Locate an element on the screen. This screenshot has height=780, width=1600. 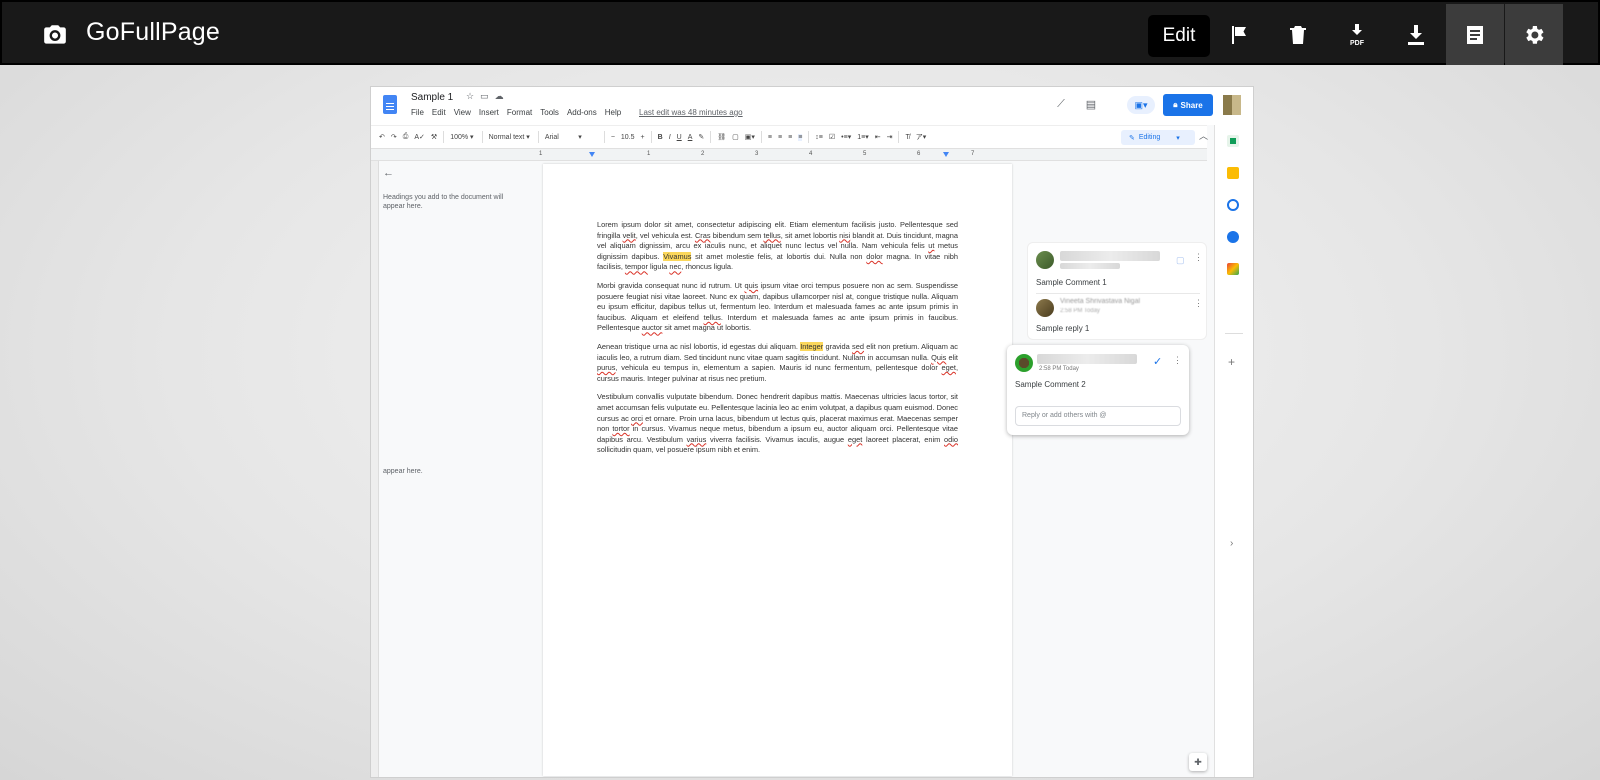
ruler-number: 5 is located at coordinates (865, 154).